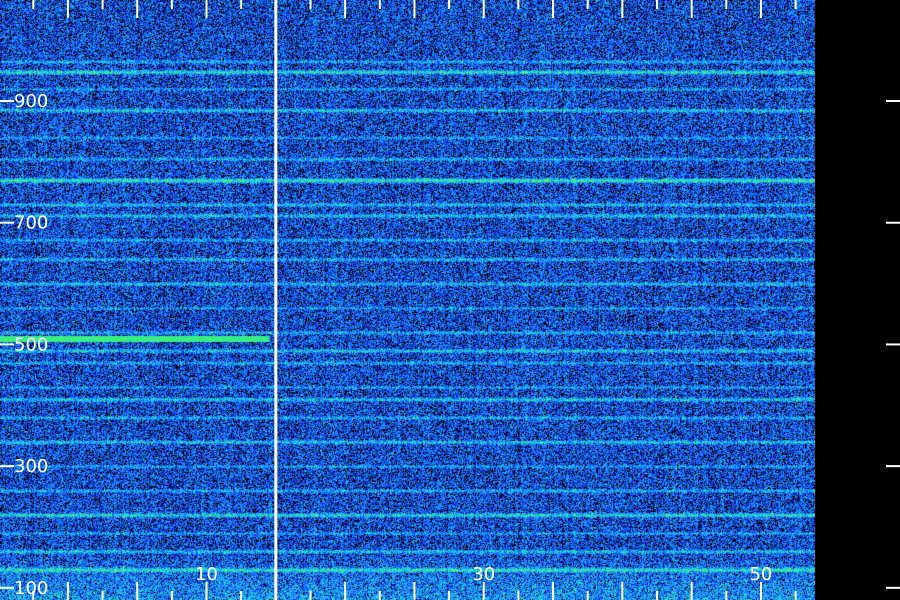 The height and width of the screenshot is (600, 900). I want to click on time-marker, so click(276, 300).